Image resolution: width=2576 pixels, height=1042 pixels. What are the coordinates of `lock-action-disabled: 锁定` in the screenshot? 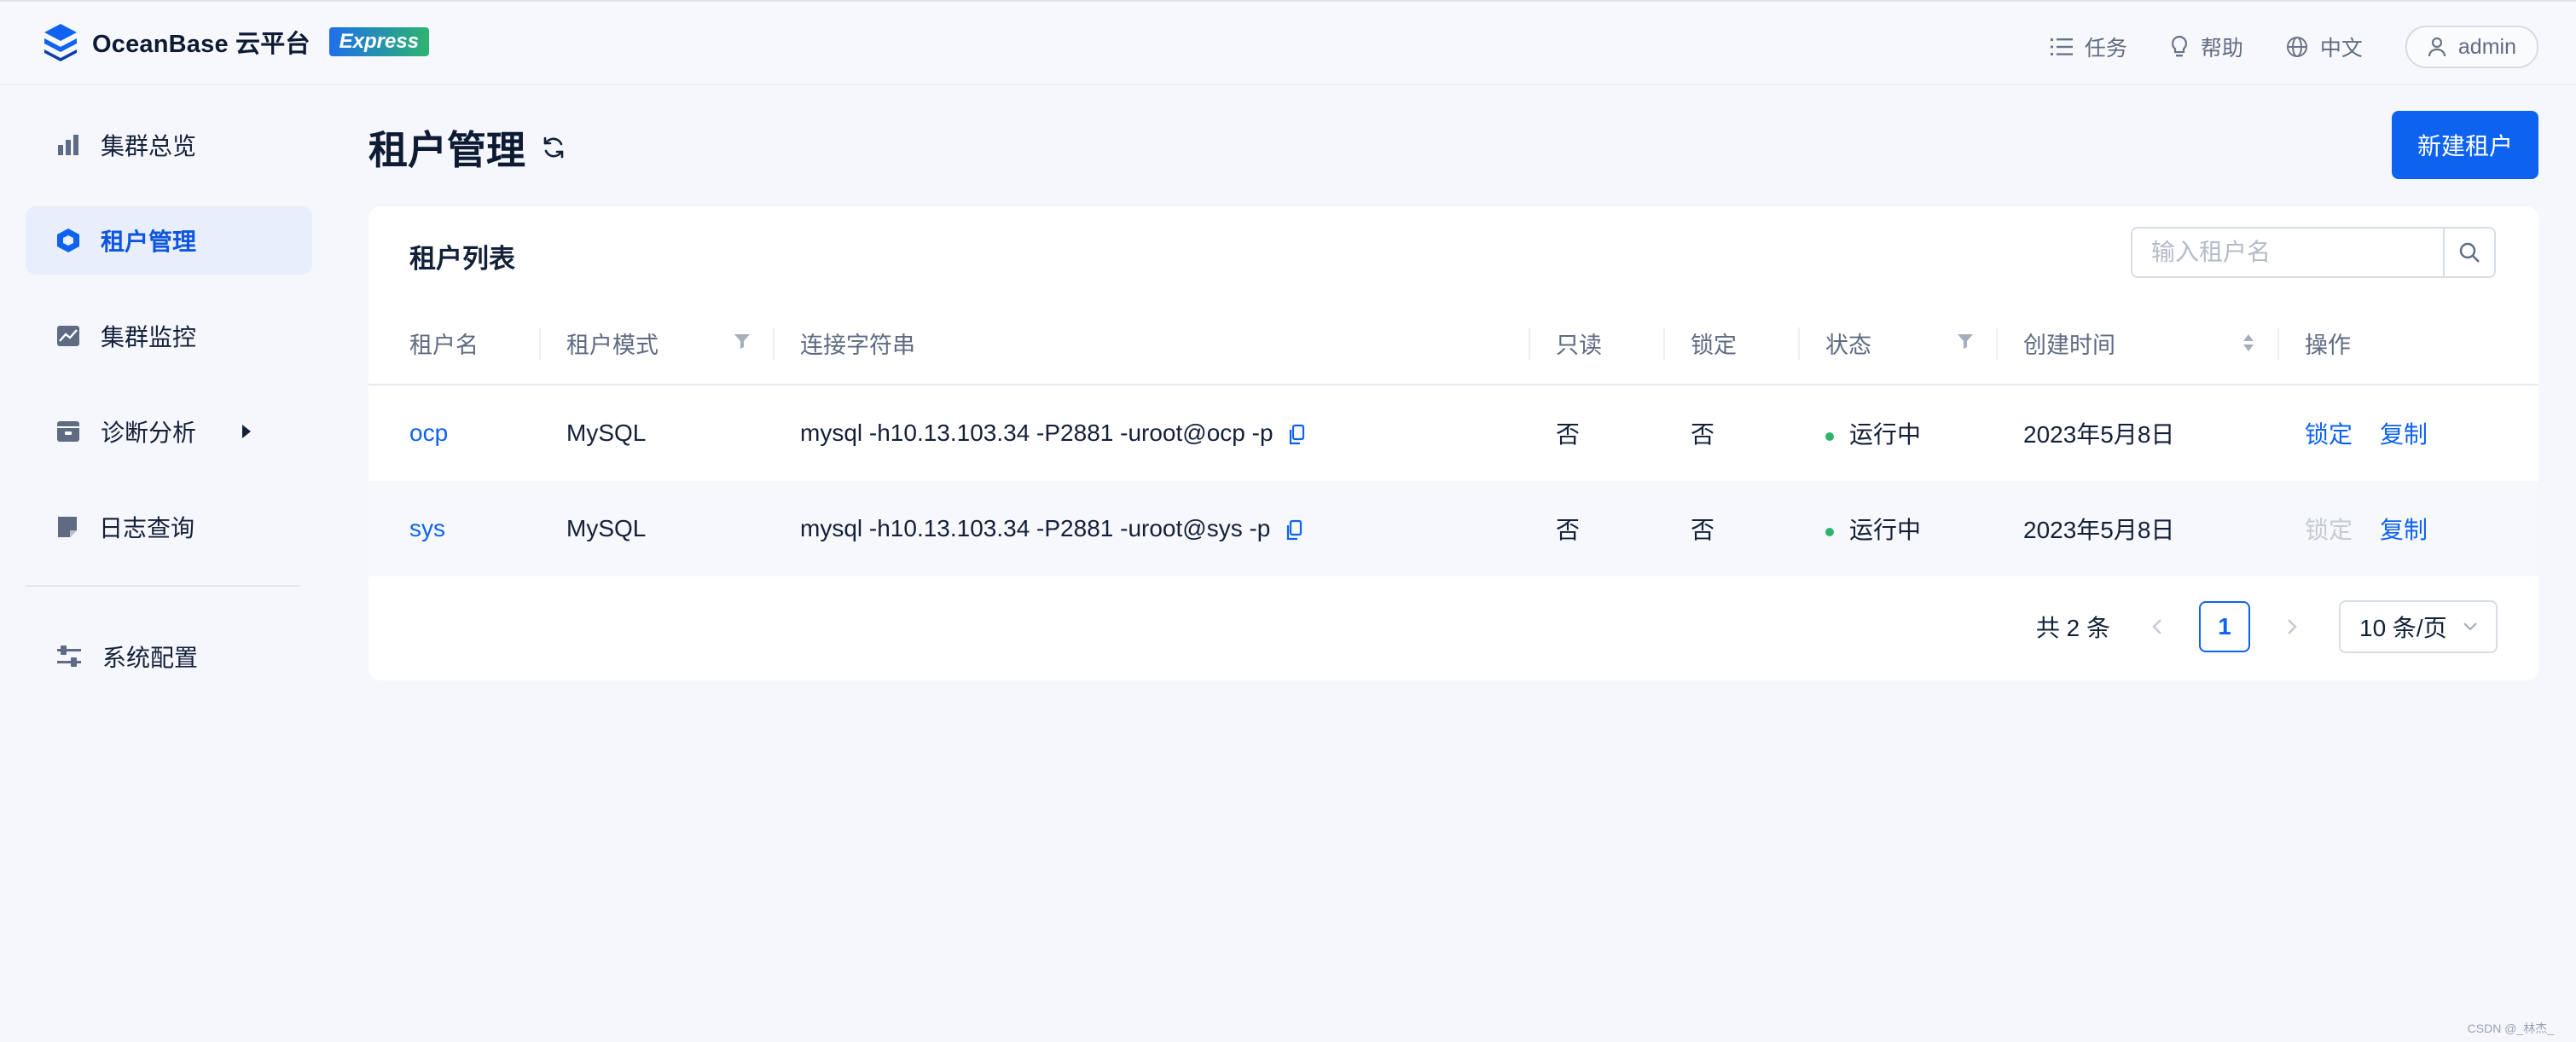 It's located at (2329, 530).